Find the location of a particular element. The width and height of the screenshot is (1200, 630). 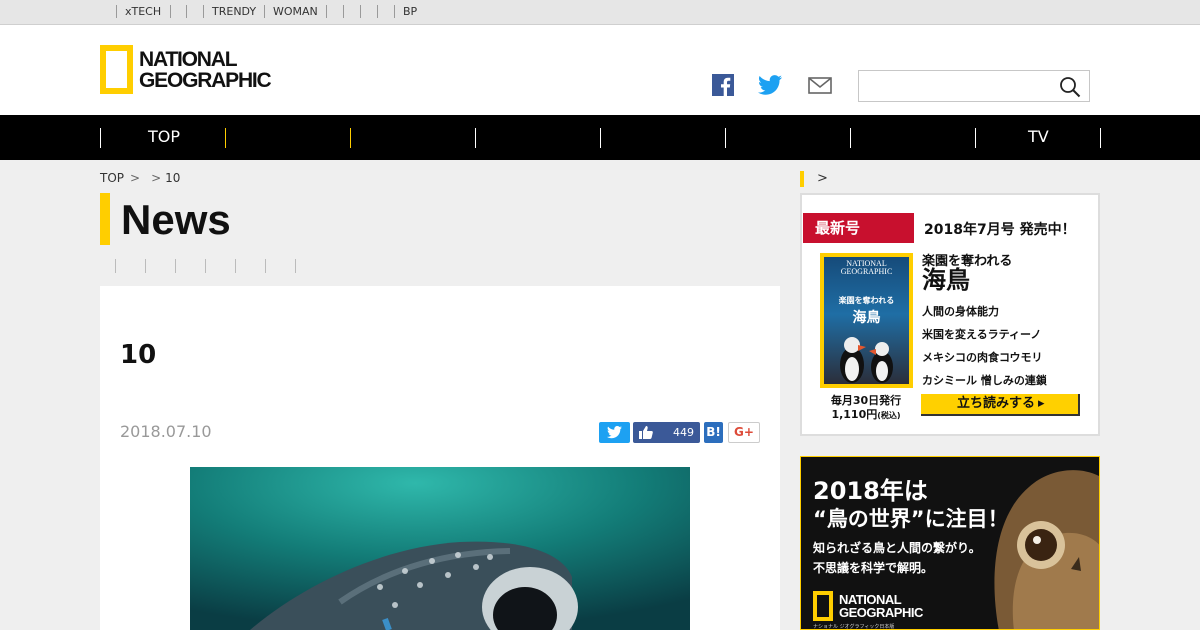

magazine-cover: NATIONAL GEOGRAPHIC 楽園を奪われる 海鳥 is located at coordinates (866, 320).